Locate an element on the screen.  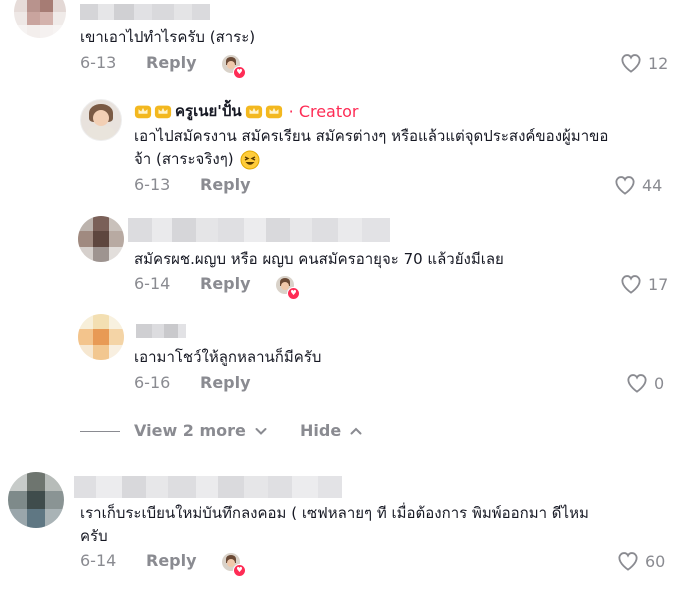
like-button: 17 is located at coordinates (644, 284).